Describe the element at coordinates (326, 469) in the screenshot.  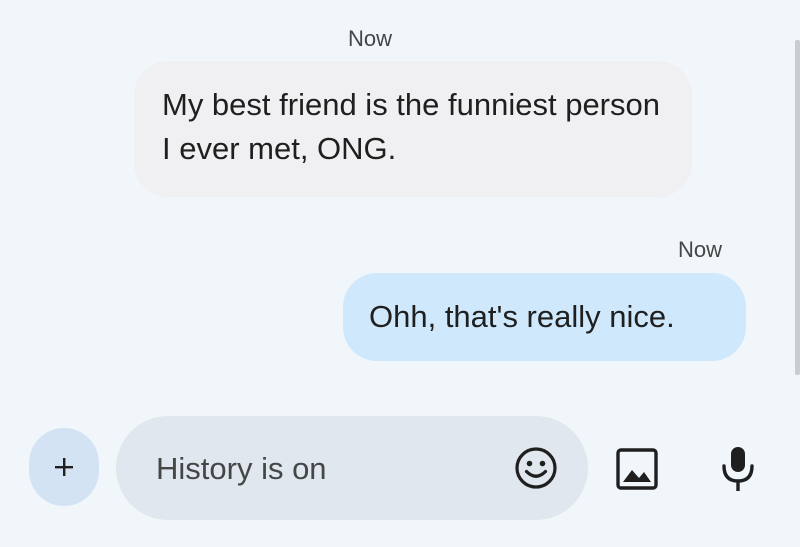
I see `message-input` at that location.